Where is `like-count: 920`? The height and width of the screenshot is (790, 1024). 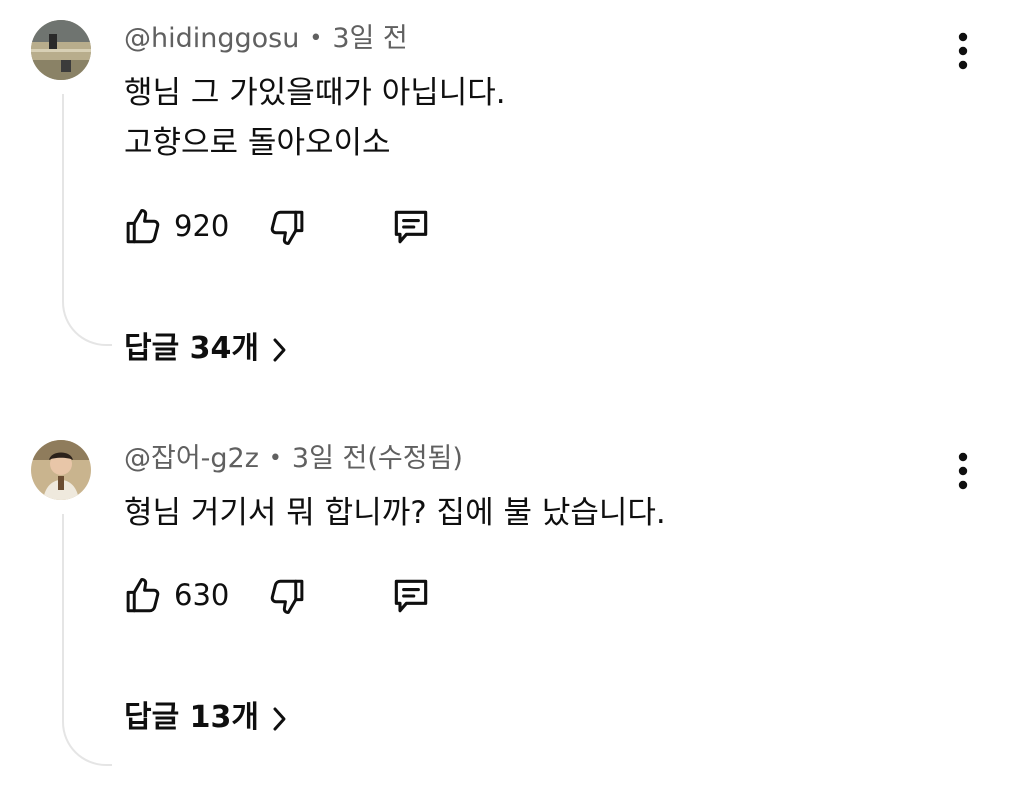
like-count: 920 is located at coordinates (202, 226).